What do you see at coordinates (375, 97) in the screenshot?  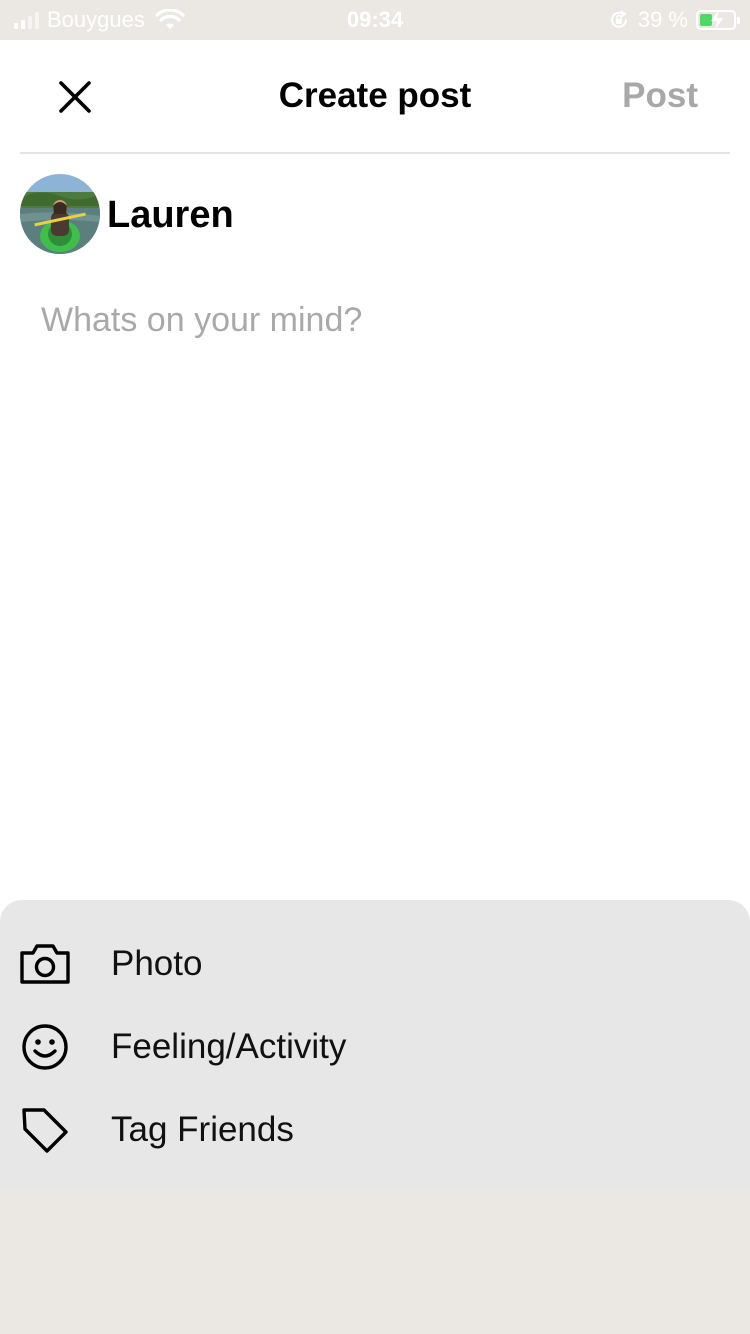 I see `header: Create post Post` at bounding box center [375, 97].